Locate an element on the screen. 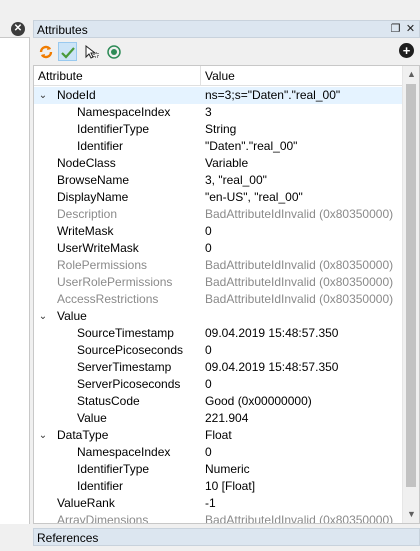  attribute-row: ServerTimestamp 09.04.2019 15:48:57.350 is located at coordinates (218, 367).